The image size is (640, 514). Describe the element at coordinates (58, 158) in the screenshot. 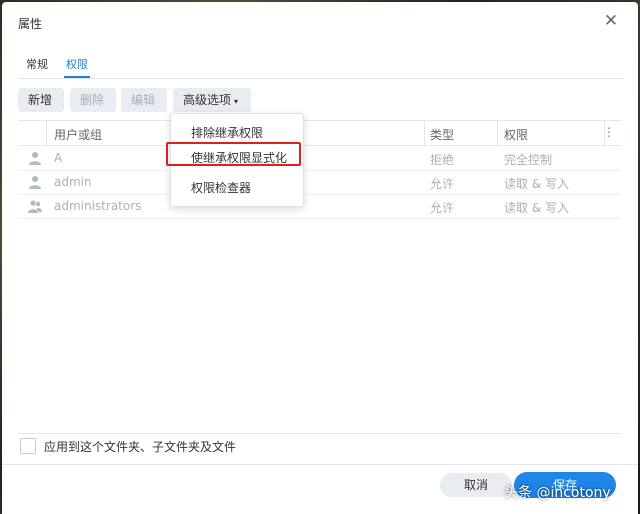

I see `row-user-name: A` at that location.